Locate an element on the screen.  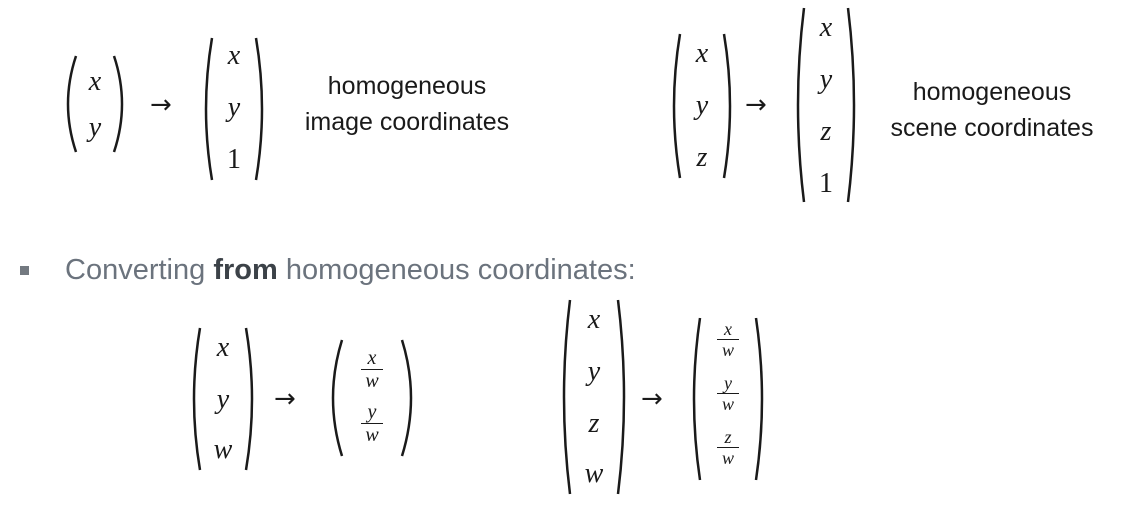
eq1-arrow-icon: → is located at coordinates (161, 105).